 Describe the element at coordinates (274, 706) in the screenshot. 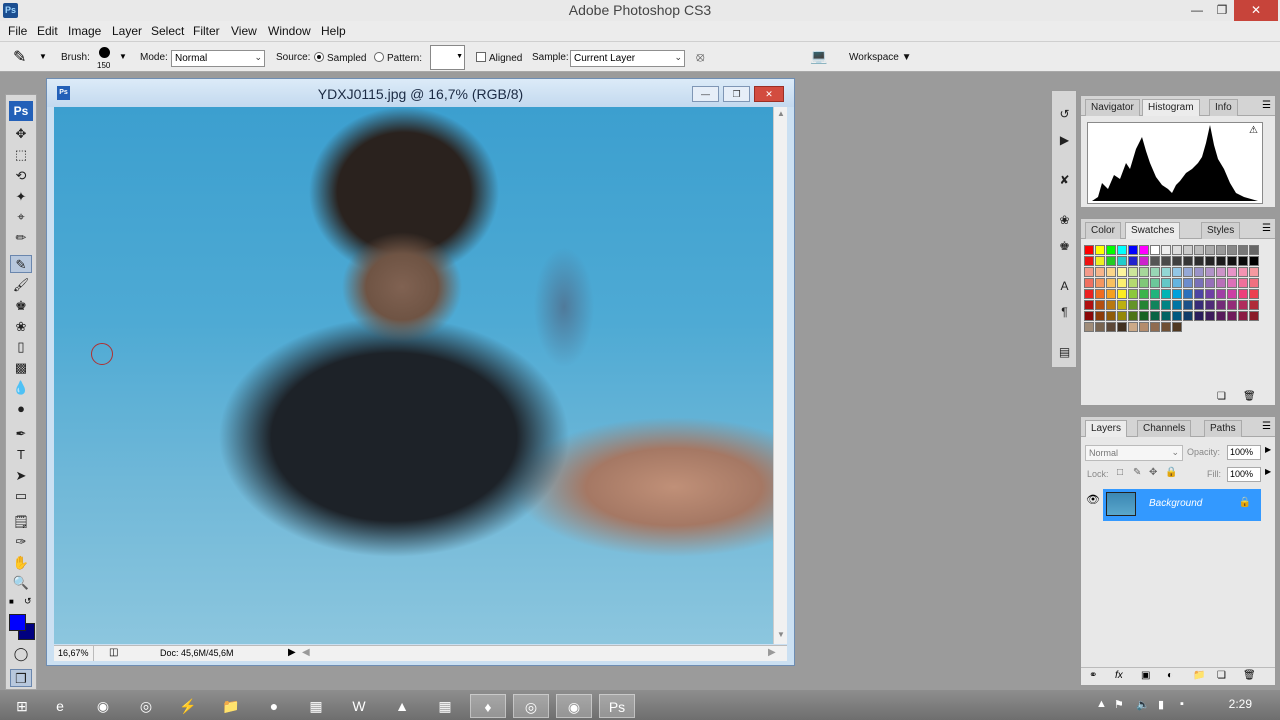

I see `line-messenger-icon: ●` at that location.